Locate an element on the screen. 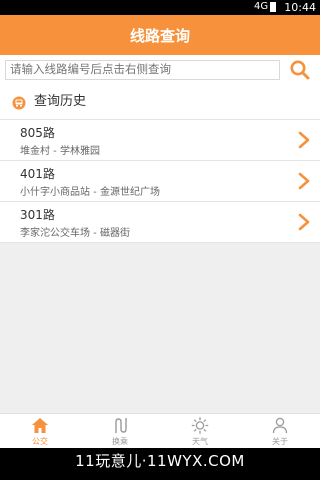 This screenshot has height=480, width=320. nav-about: 关于 is located at coordinates (280, 431).